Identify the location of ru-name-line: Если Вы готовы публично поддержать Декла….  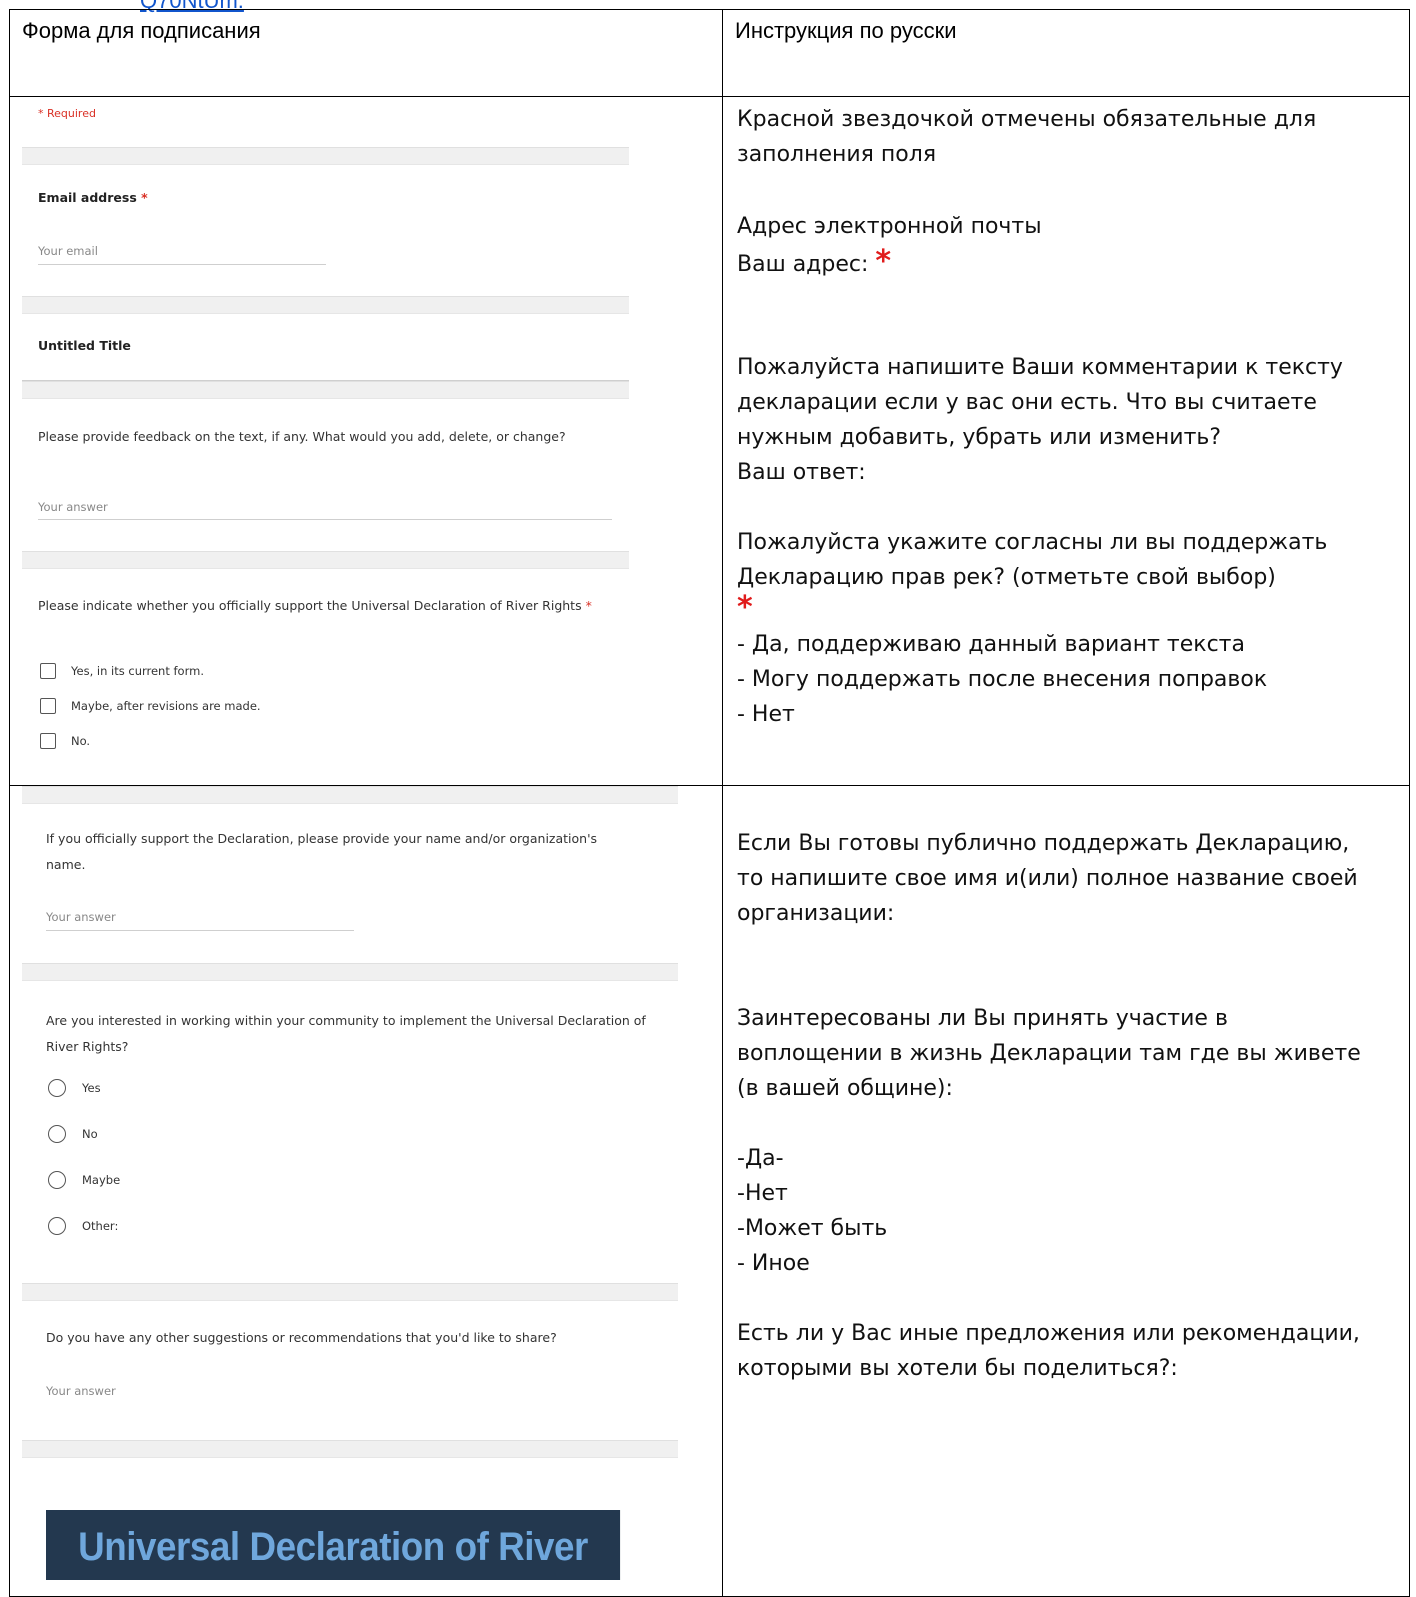
(1043, 843).